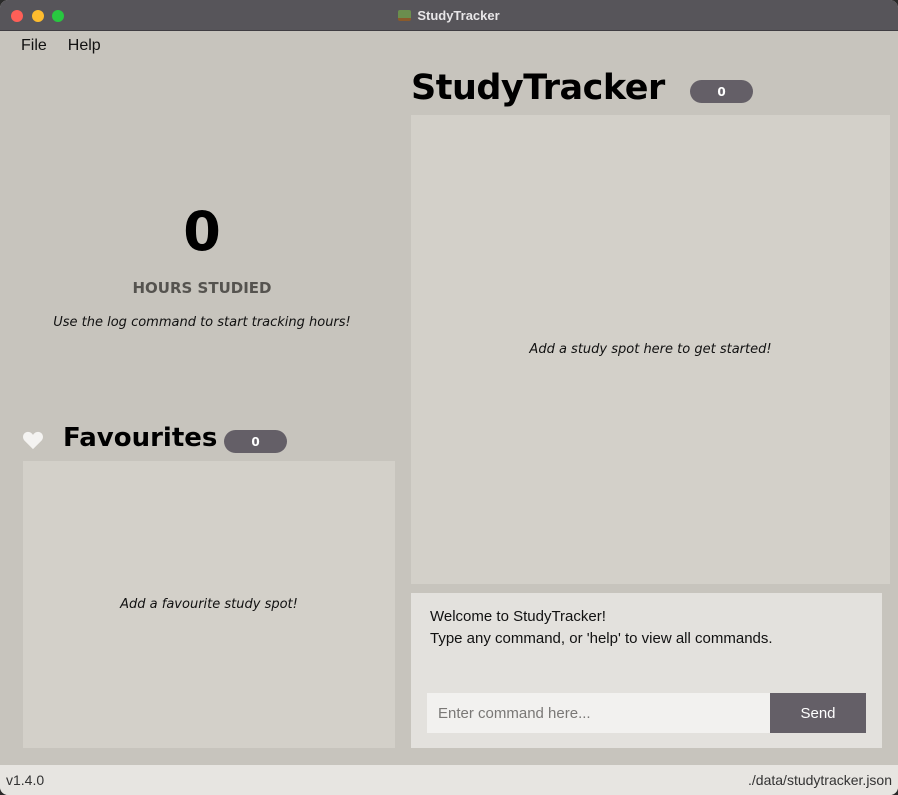 The image size is (898, 795). Describe the element at coordinates (598, 713) in the screenshot. I see `command-input` at that location.